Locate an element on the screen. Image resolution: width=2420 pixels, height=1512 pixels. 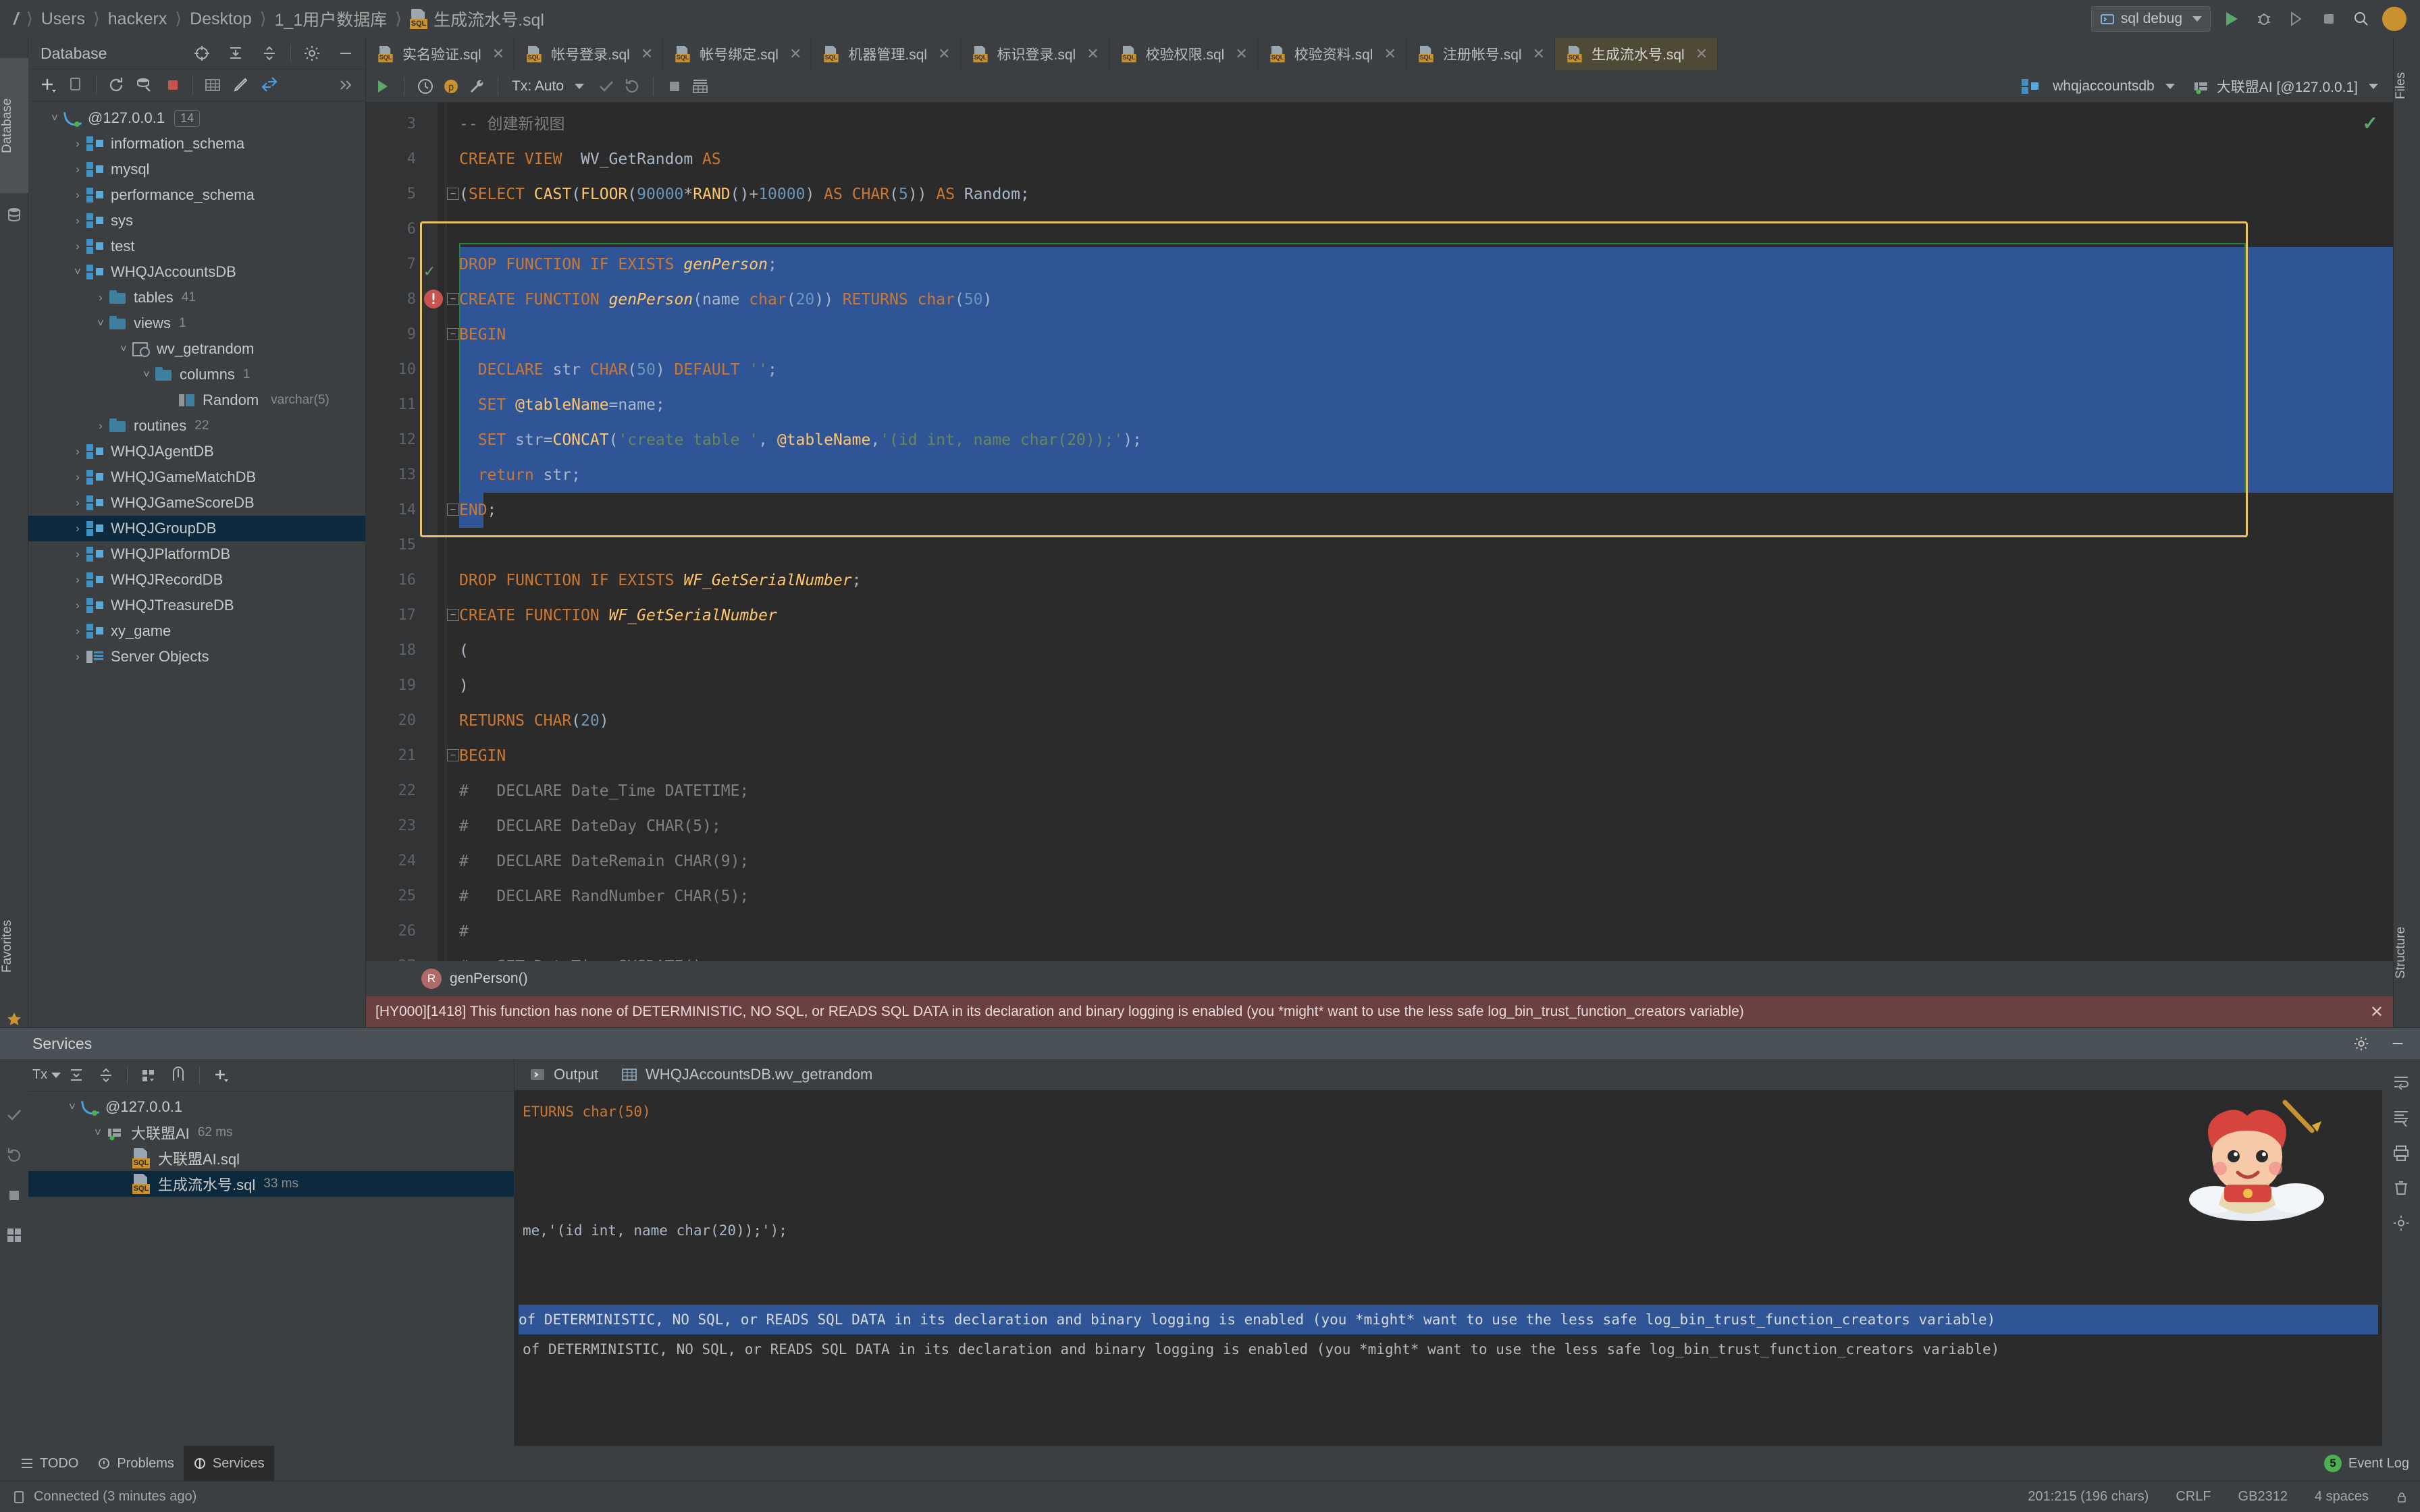
grid-icon is located at coordinates (14, 1235).